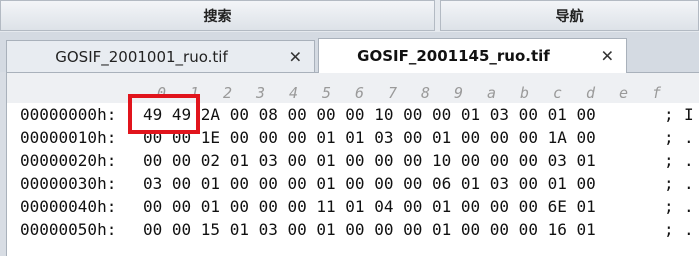 This screenshot has width=699, height=256. I want to click on column-header: f, so click(657, 93).